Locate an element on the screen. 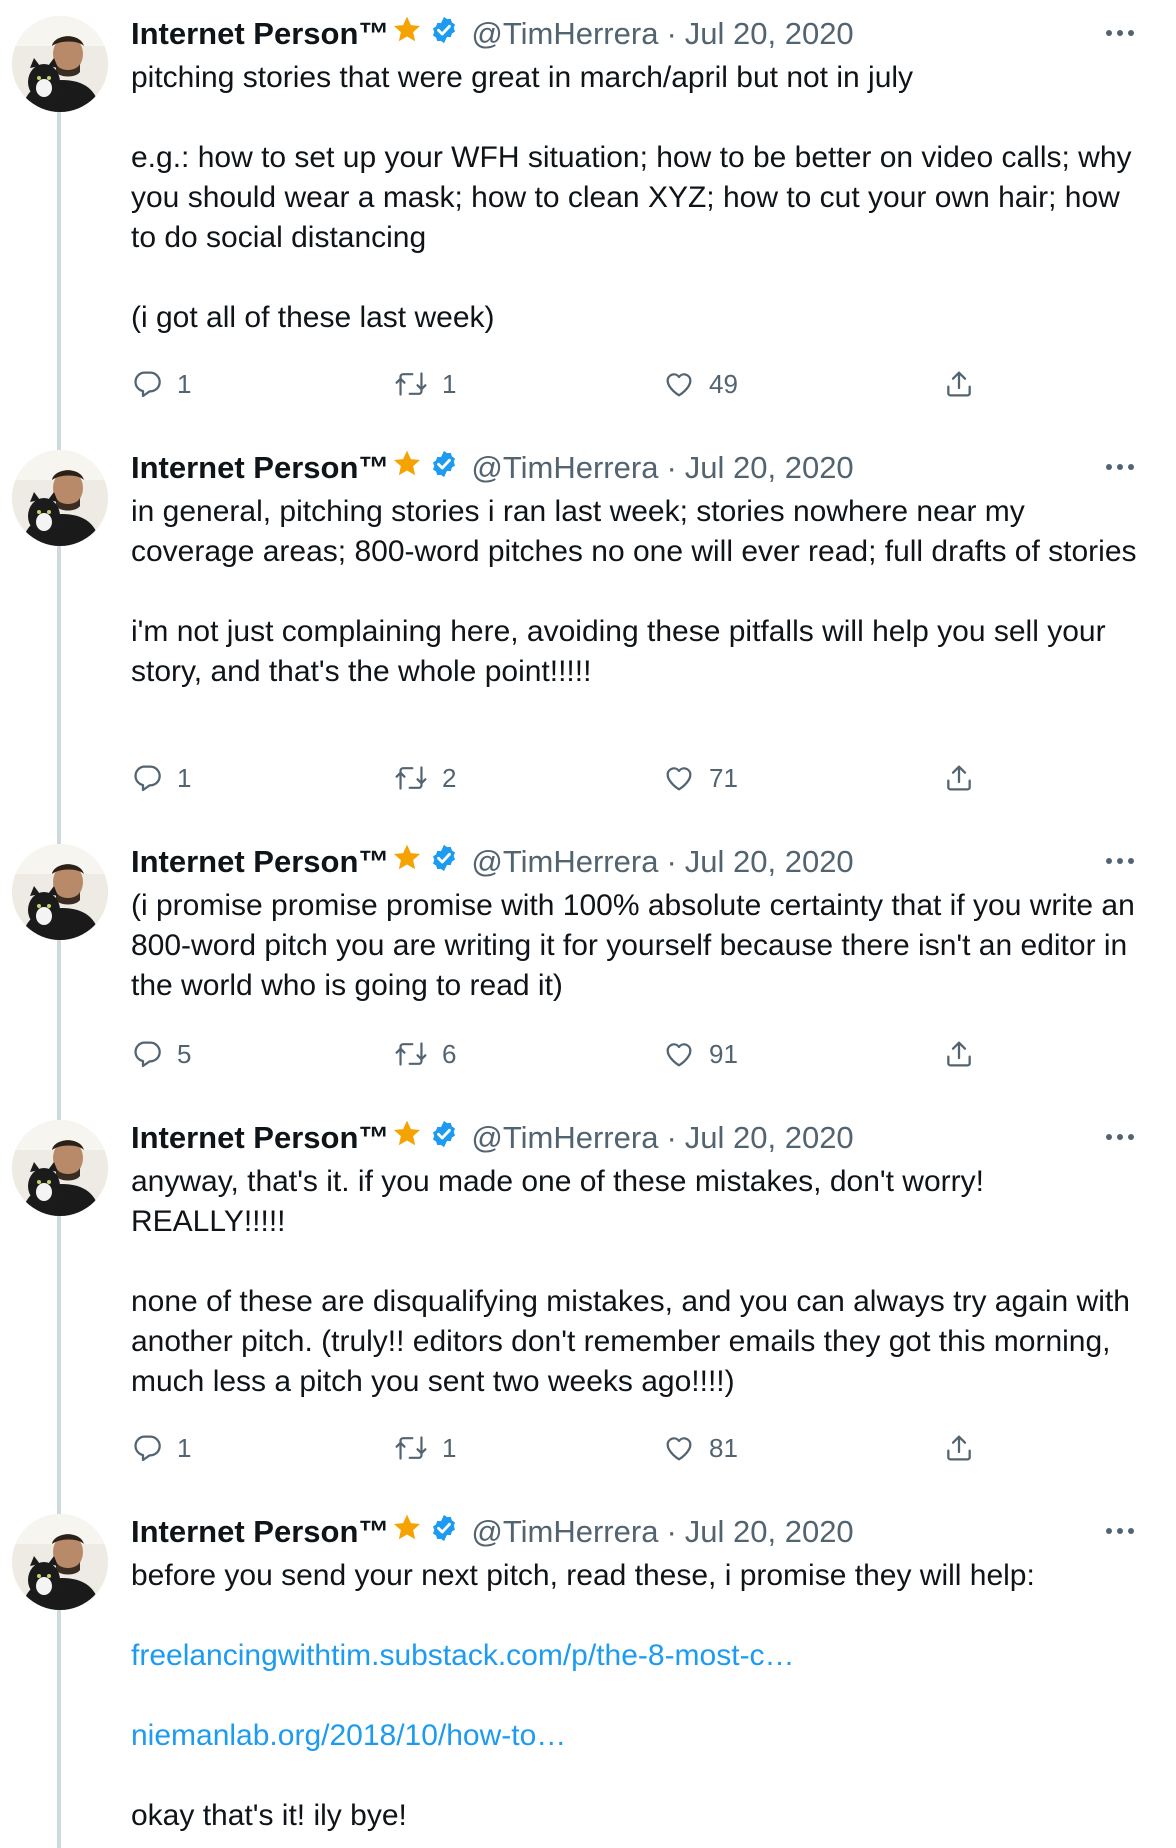  like-count: 49 is located at coordinates (723, 383).